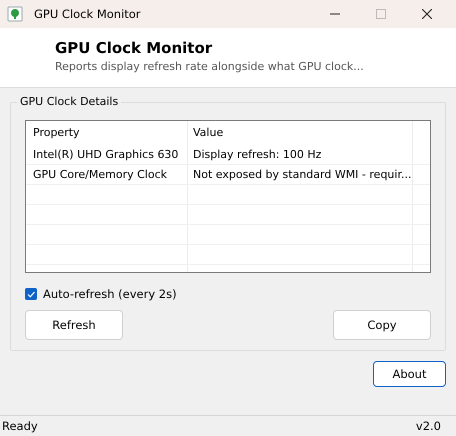 This screenshot has height=436, width=456. Describe the element at coordinates (107, 154) in the screenshot. I see `table-cell: Intel(R) UHD Graphics 630` at that location.